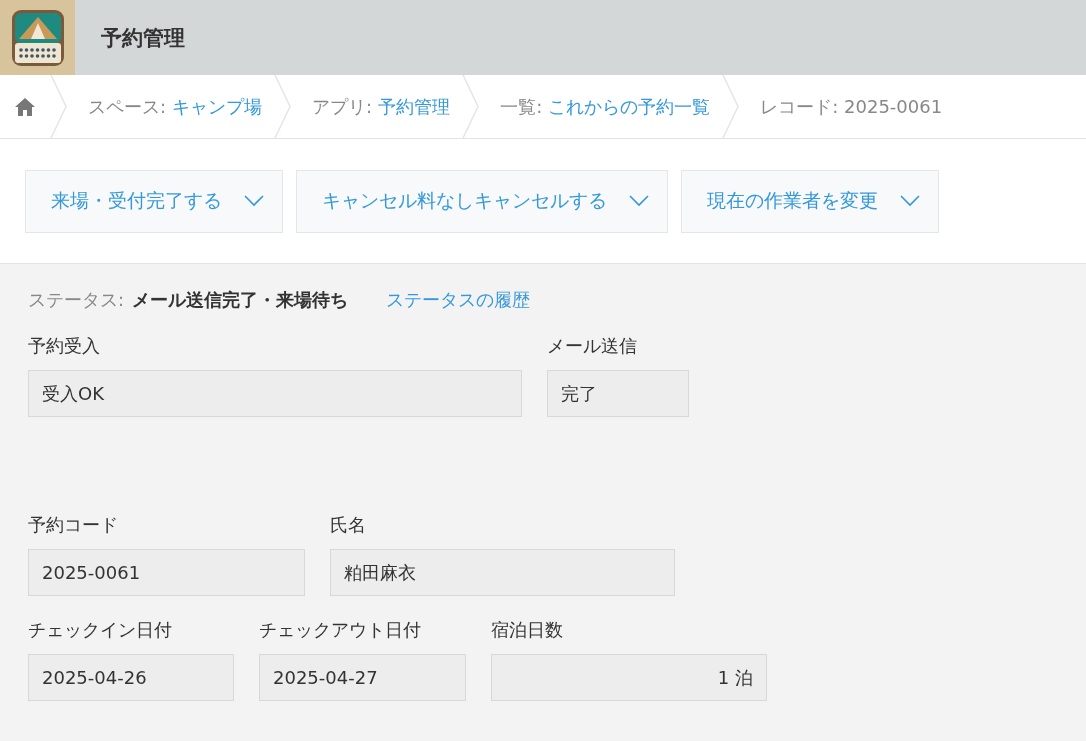  I want to click on field-value: 粕田麻衣, so click(502, 572).